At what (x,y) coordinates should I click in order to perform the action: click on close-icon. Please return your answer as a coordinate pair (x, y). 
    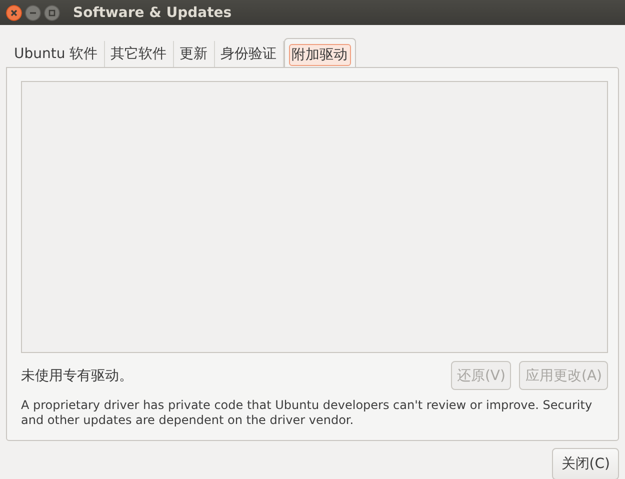
    Looking at the image, I should click on (14, 12).